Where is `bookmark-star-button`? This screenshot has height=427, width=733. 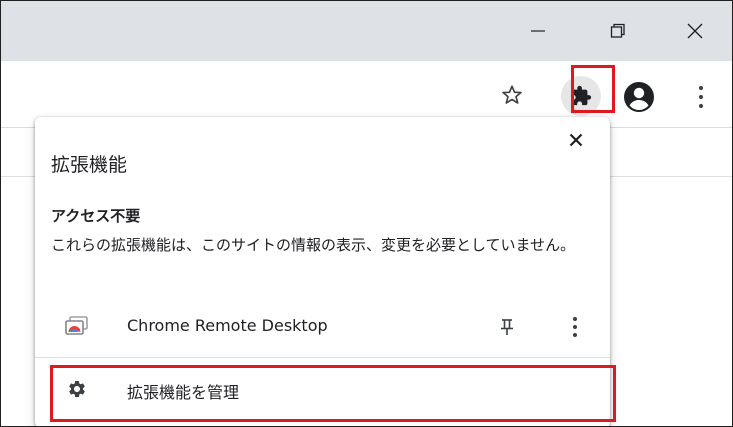 bookmark-star-button is located at coordinates (512, 95).